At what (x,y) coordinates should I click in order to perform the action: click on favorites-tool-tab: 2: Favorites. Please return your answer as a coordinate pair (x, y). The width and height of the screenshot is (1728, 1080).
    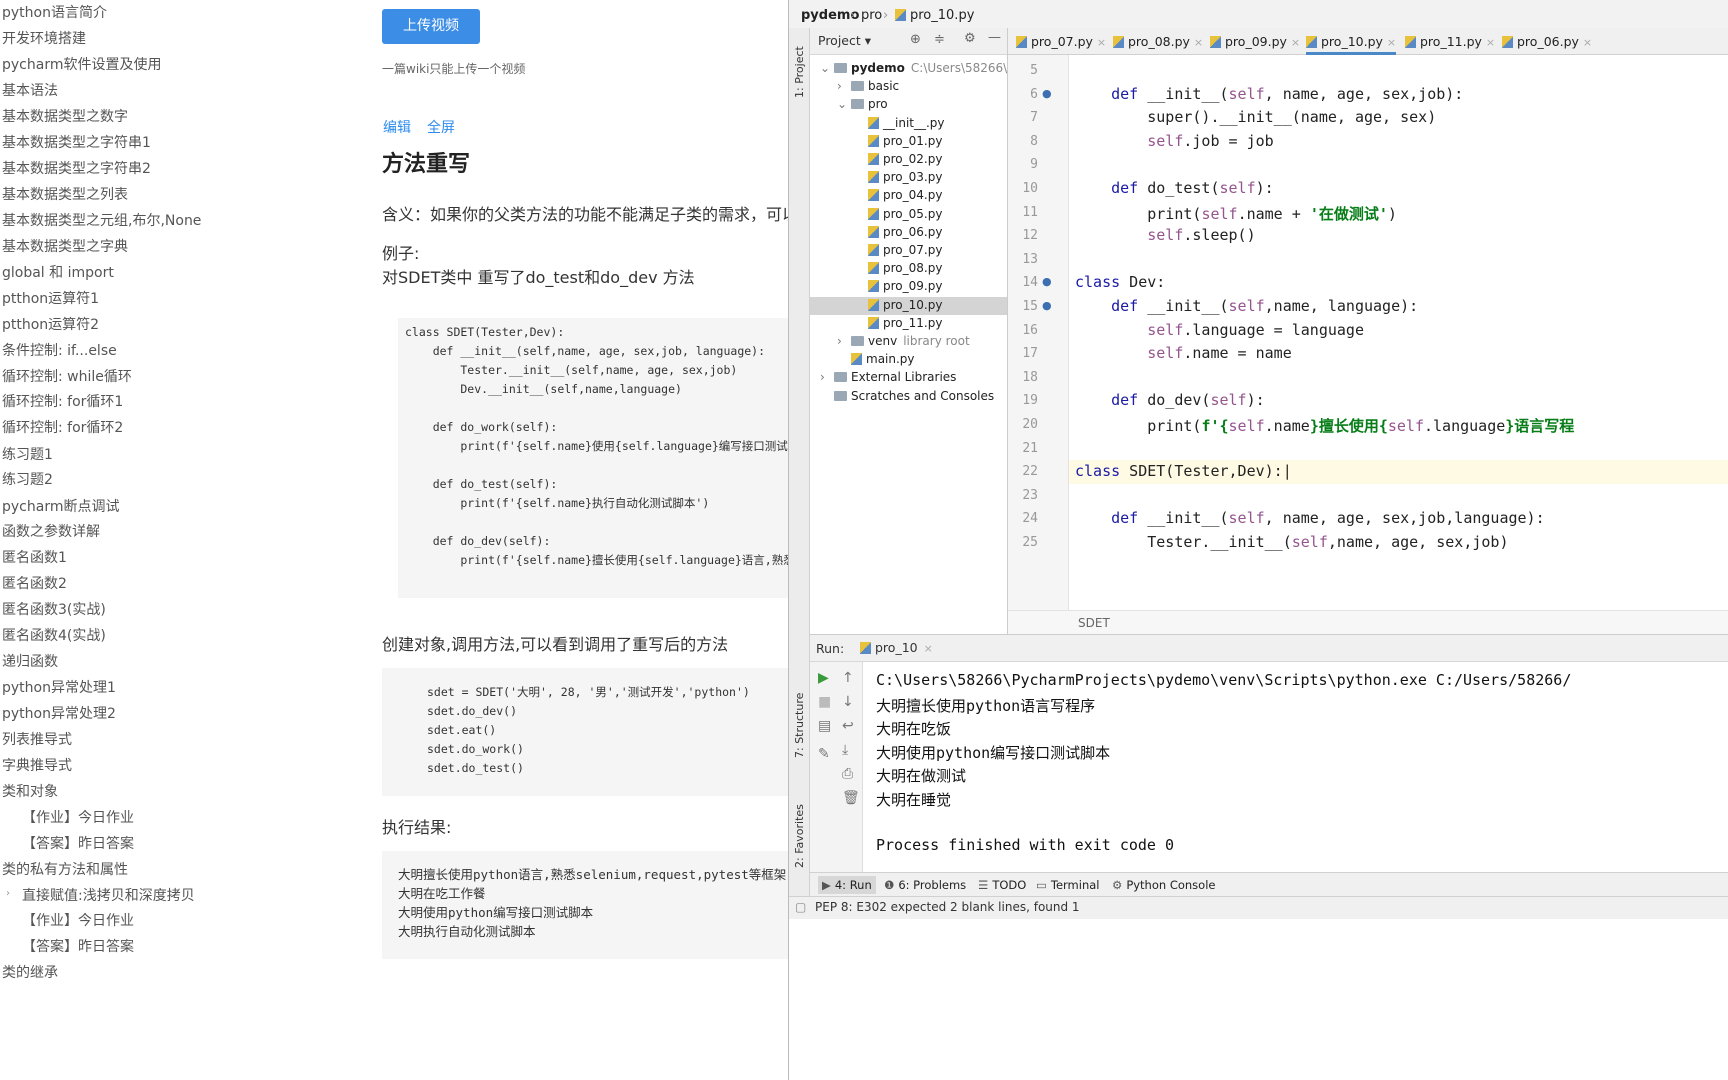
    Looking at the image, I should click on (799, 836).